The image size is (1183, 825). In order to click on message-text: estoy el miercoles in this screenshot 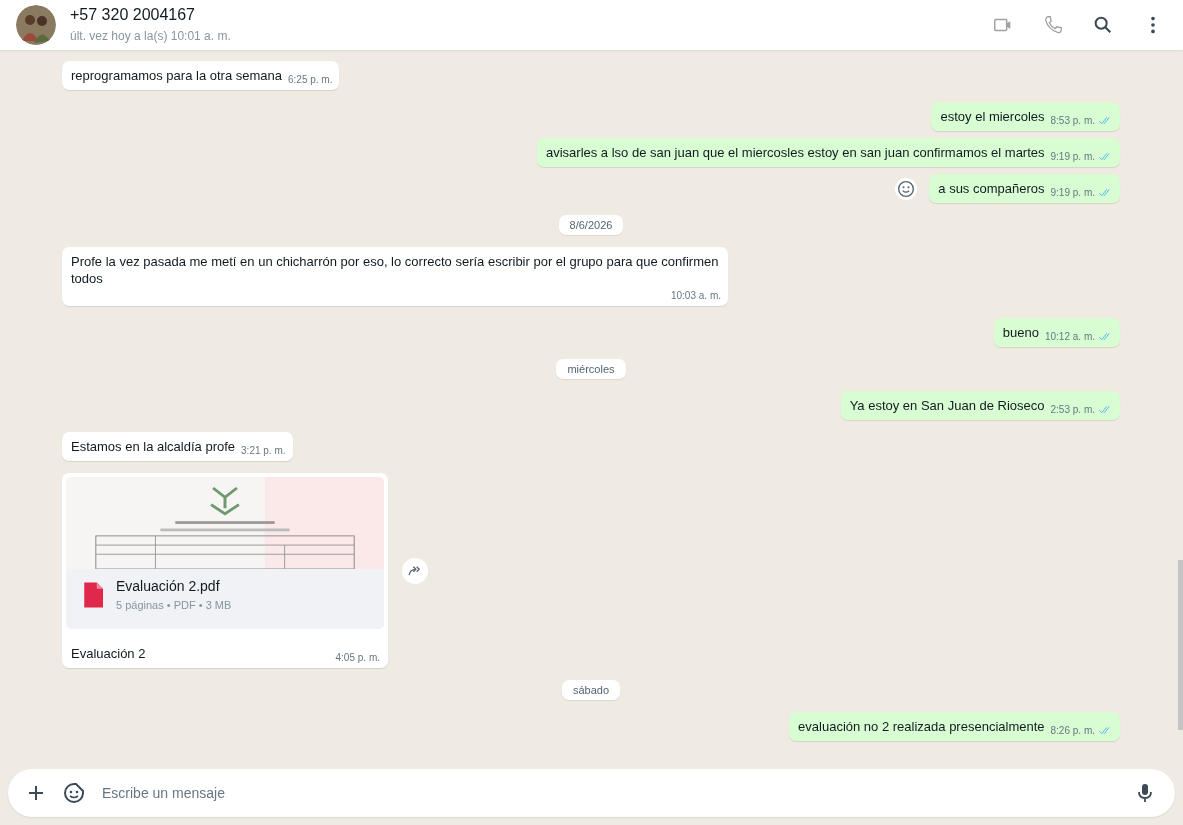, I will do `click(992, 116)`.